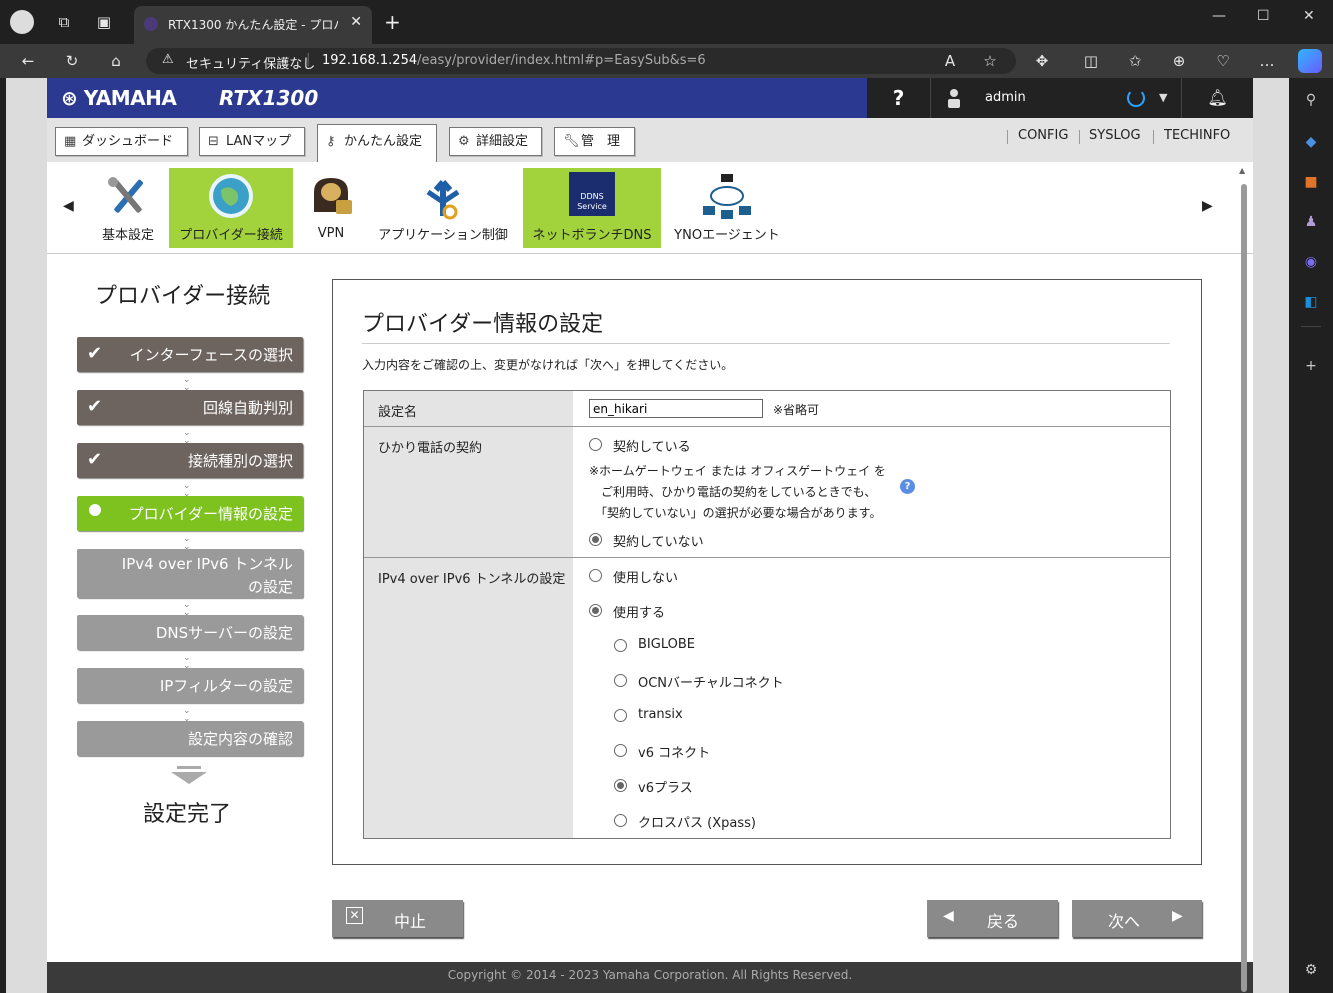  What do you see at coordinates (711, 681) in the screenshot?
I see `provider-label-ocn: OCNバーチャルコネクト` at bounding box center [711, 681].